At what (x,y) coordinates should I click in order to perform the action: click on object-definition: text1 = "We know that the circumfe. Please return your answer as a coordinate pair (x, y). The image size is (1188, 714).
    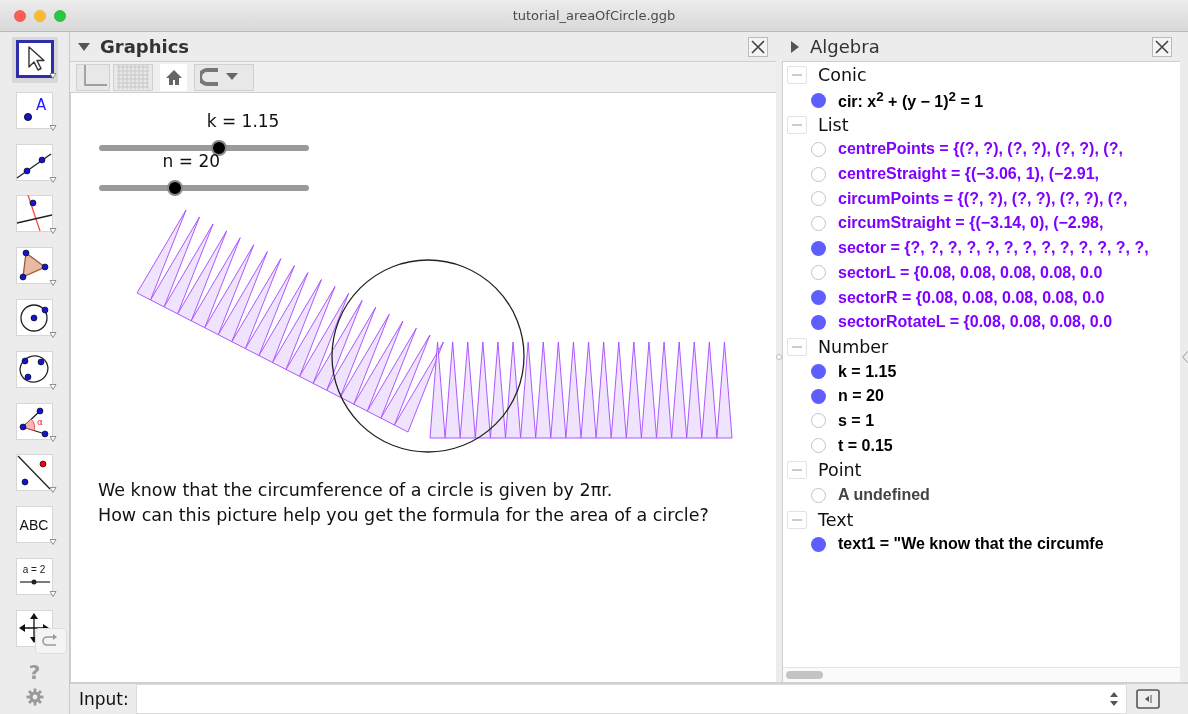
    Looking at the image, I should click on (971, 544).